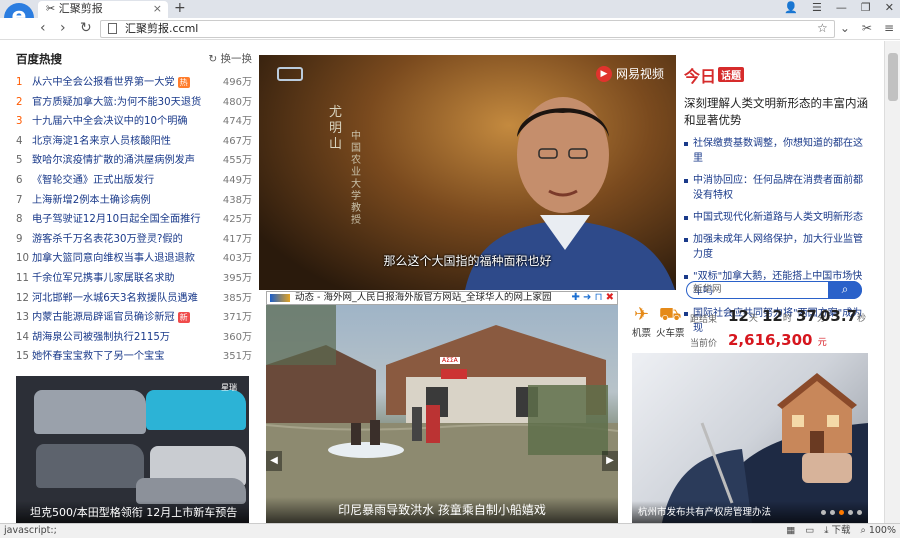 This screenshot has width=900, height=538. I want to click on clip-icon: ✂, so click(867, 28).